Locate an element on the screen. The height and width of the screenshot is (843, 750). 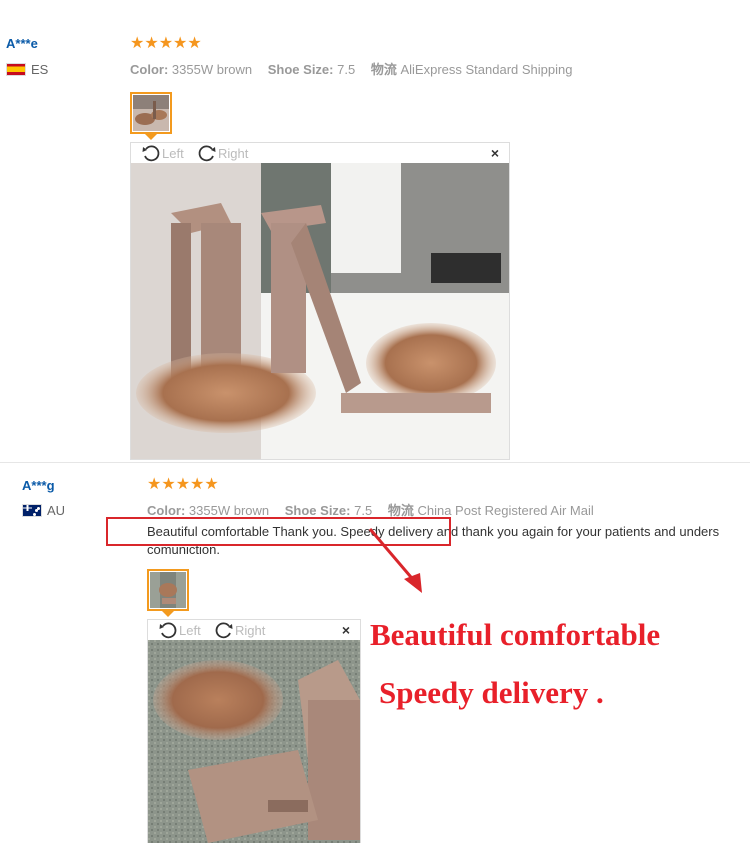
country-code: ES is located at coordinates (40, 69).